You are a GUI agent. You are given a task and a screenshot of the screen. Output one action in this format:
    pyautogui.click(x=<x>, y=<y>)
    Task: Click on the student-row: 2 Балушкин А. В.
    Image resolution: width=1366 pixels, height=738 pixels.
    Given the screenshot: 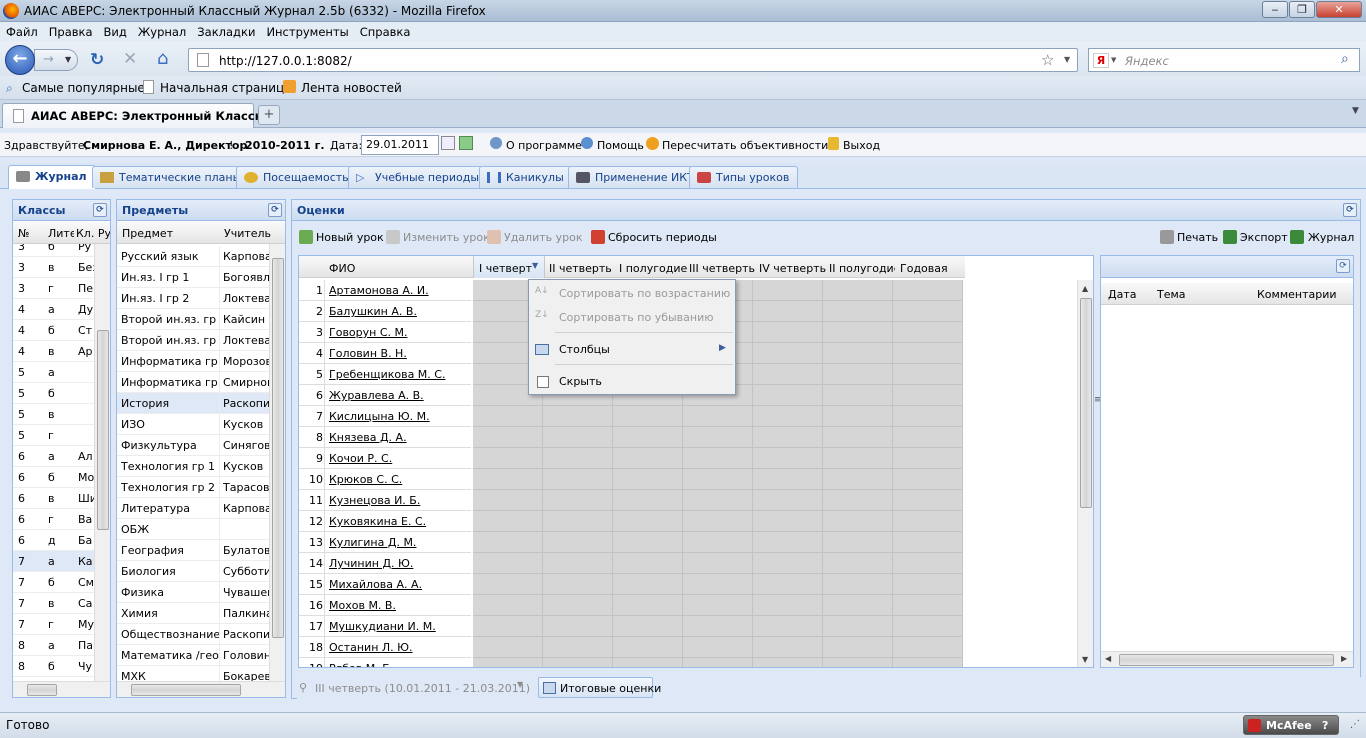 What is the action you would take?
    pyautogui.click(x=385, y=311)
    